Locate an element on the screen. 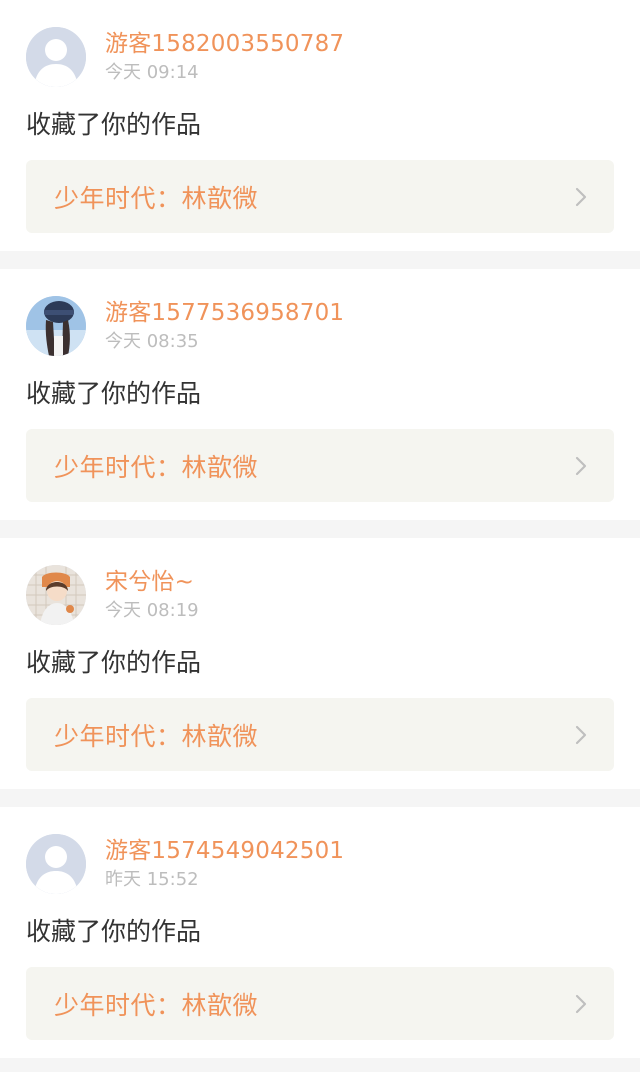 The width and height of the screenshot is (640, 1072). user-meta: 游客1577536958701 今天 08:35 is located at coordinates (224, 326).